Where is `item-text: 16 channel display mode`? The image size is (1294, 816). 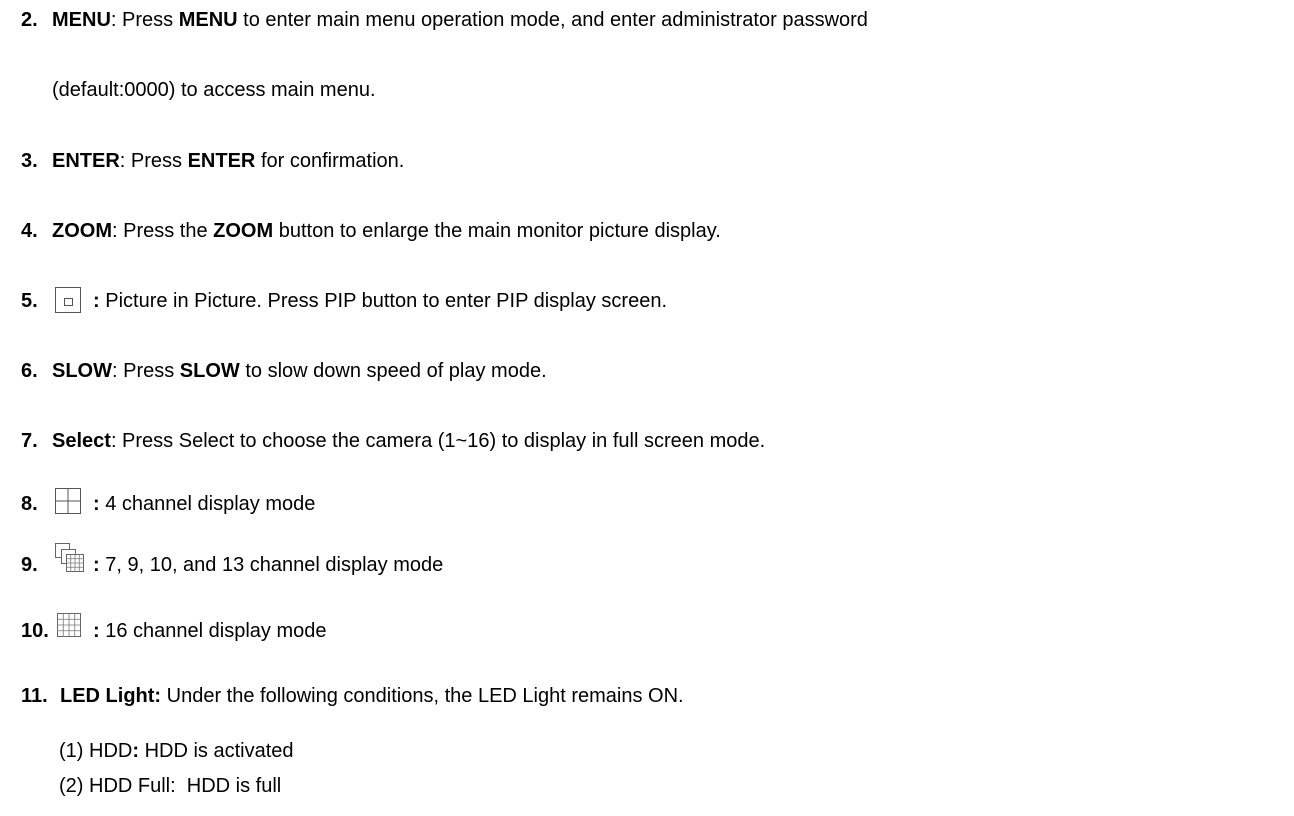 item-text: 16 channel display mode is located at coordinates (213, 631).